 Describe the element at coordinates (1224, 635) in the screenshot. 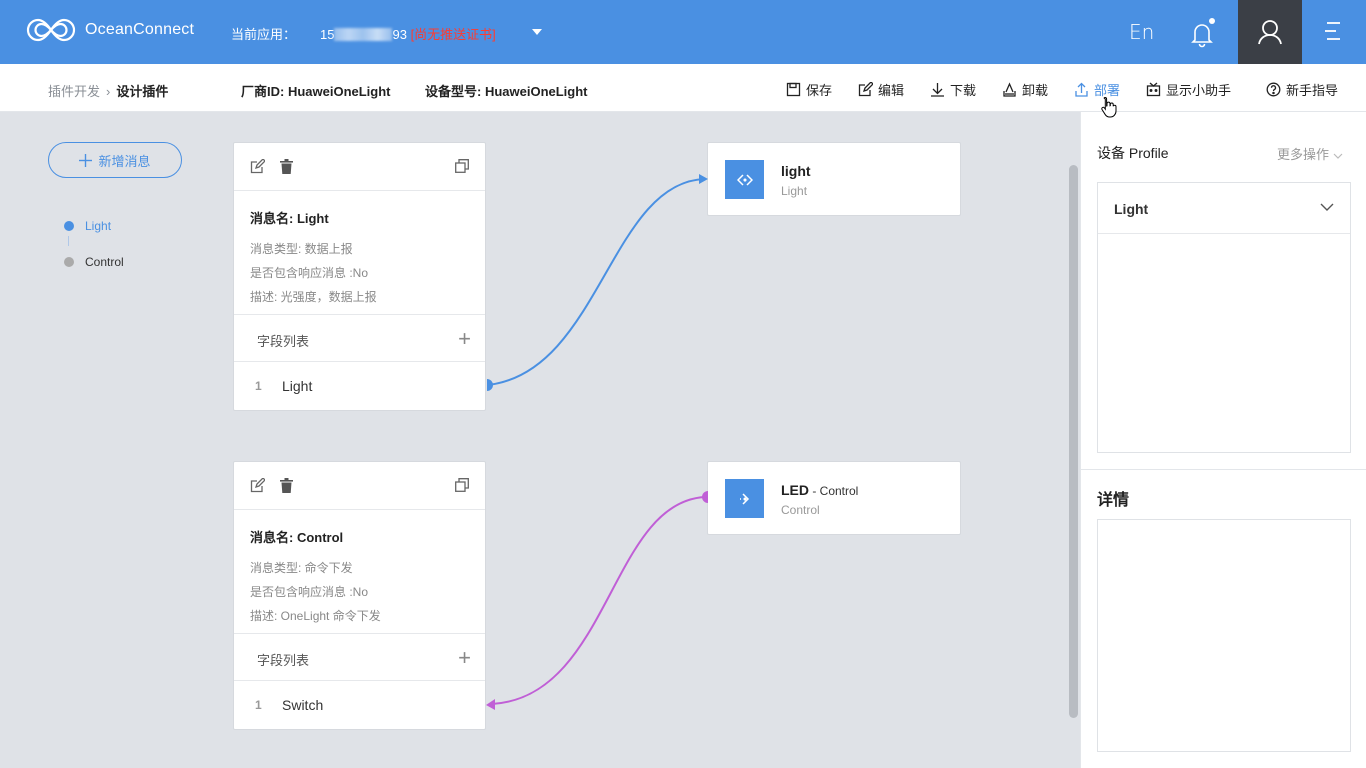

I see `detail-panel` at that location.